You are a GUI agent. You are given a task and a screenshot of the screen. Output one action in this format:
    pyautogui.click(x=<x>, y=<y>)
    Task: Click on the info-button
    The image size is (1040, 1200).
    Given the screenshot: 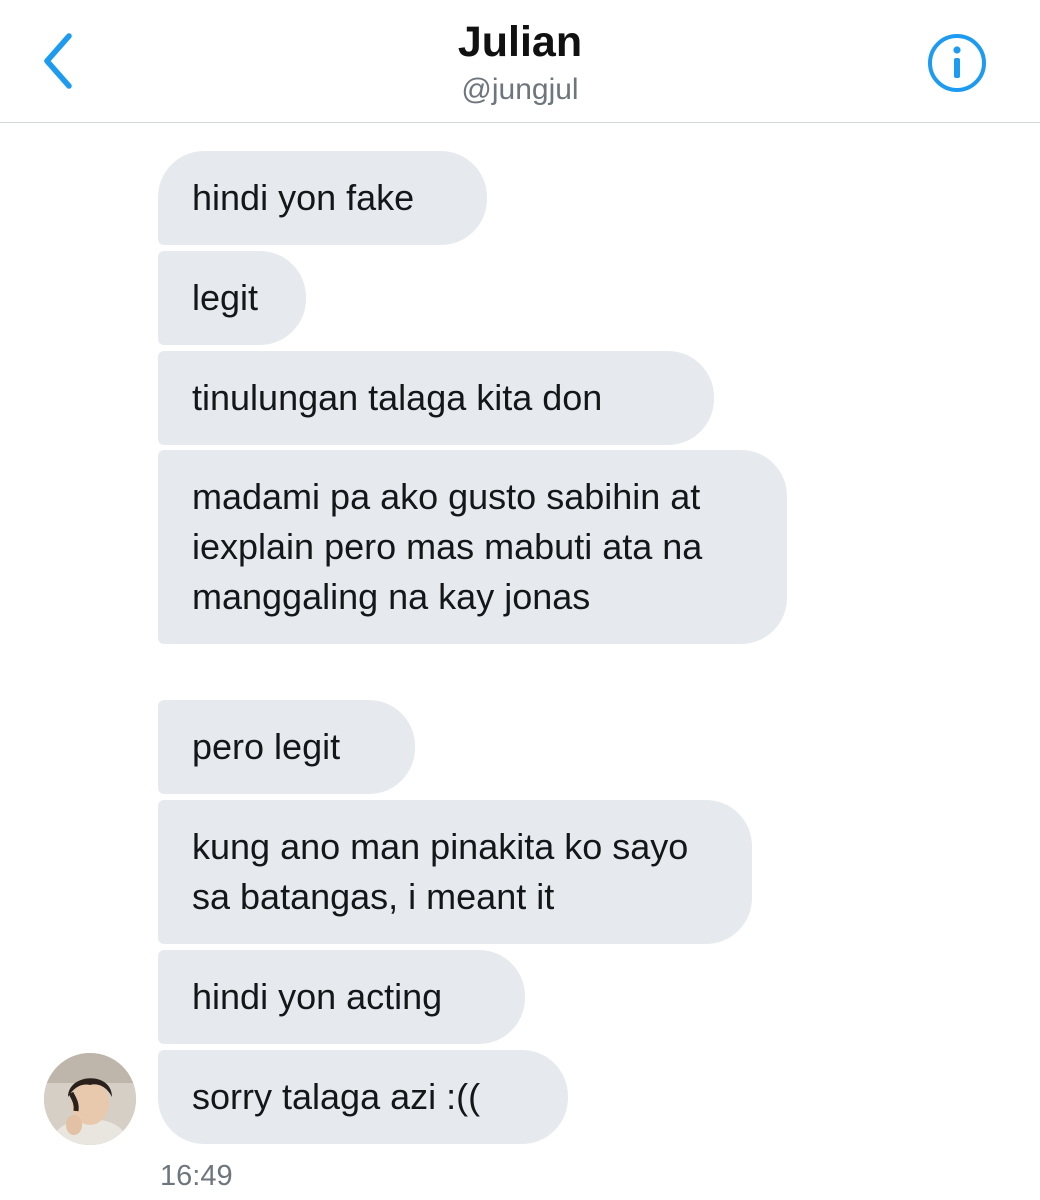 What is the action you would take?
    pyautogui.click(x=957, y=63)
    